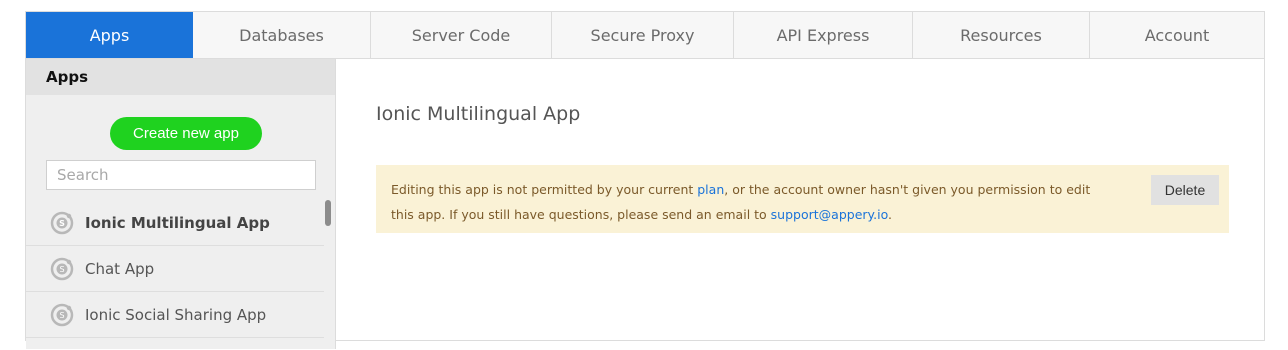 The width and height of the screenshot is (1288, 350). Describe the element at coordinates (890, 214) in the screenshot. I see `notice-text: .` at that location.